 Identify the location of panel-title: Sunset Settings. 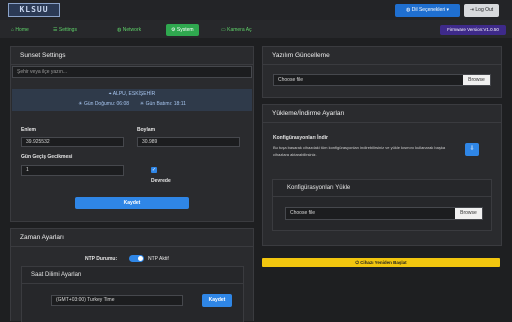
(132, 56).